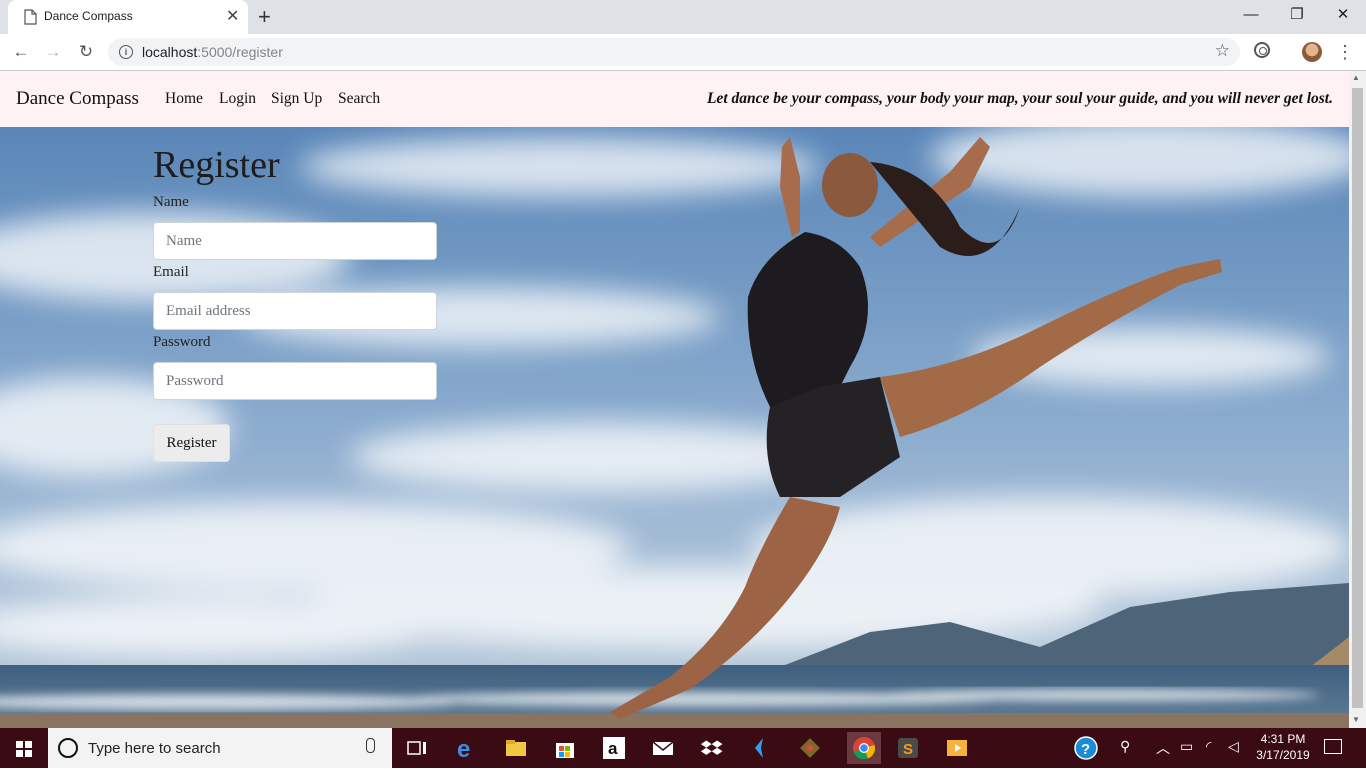 The height and width of the screenshot is (769, 1366). What do you see at coordinates (1208, 746) in the screenshot?
I see `wifi-icon: ◜` at bounding box center [1208, 746].